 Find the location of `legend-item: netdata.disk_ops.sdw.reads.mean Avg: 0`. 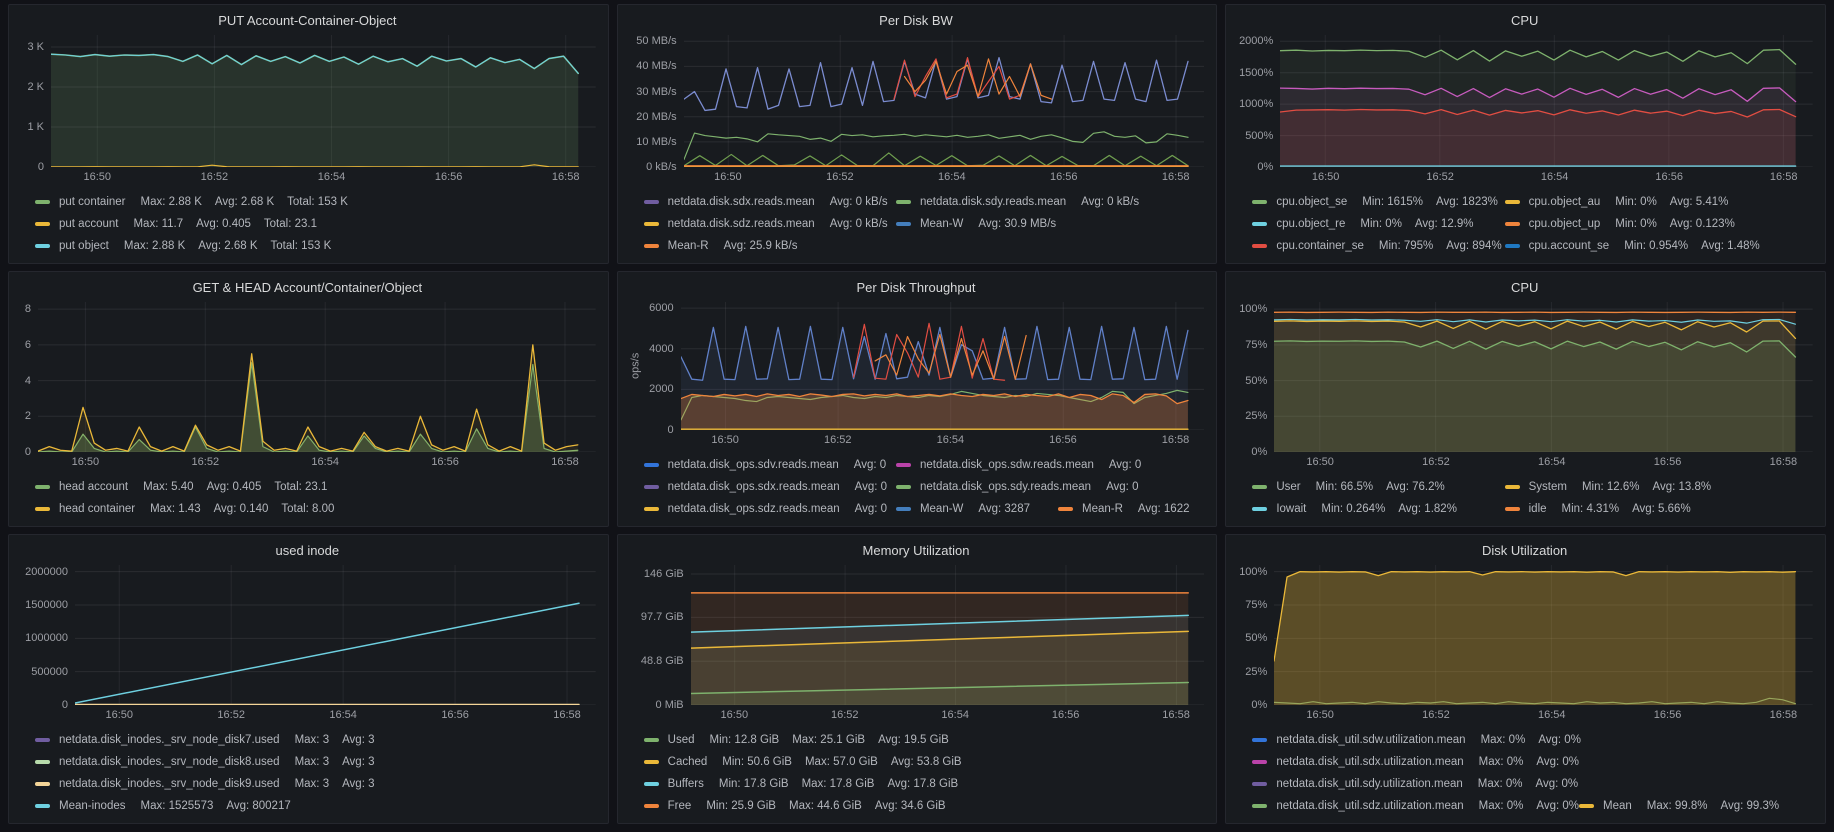

legend-item: netdata.disk_ops.sdw.reads.mean Avg: 0 is located at coordinates (1018, 465).